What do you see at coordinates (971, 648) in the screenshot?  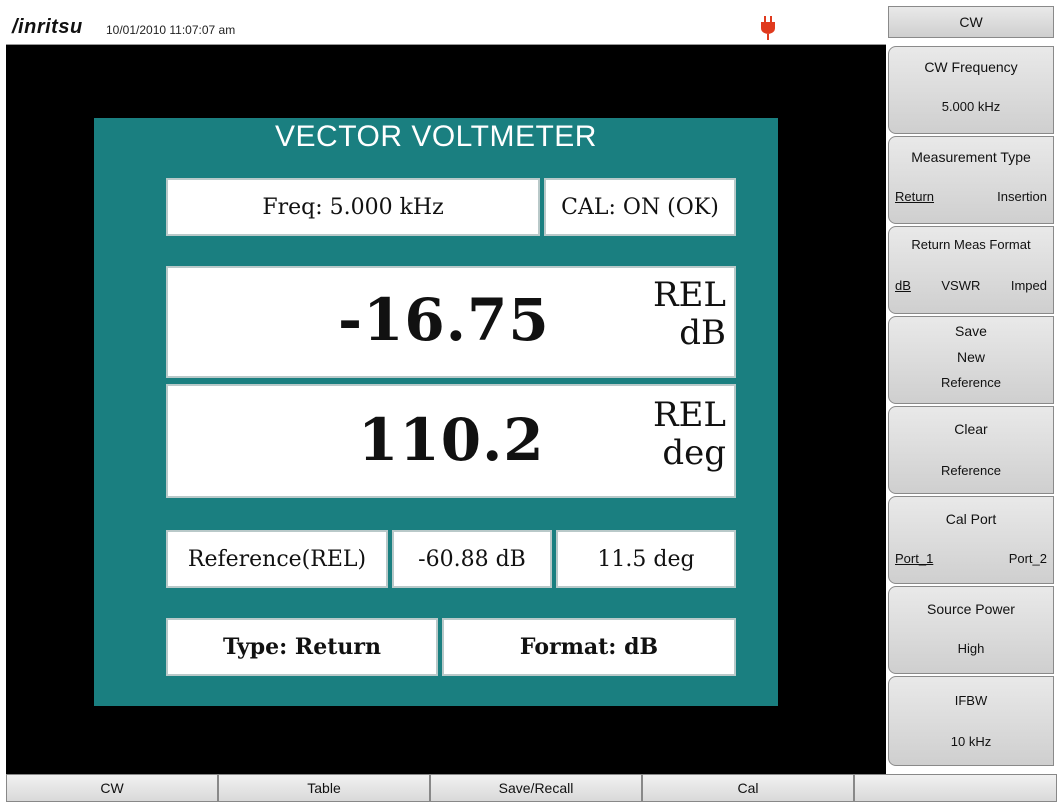 I see `source-power-value: High` at bounding box center [971, 648].